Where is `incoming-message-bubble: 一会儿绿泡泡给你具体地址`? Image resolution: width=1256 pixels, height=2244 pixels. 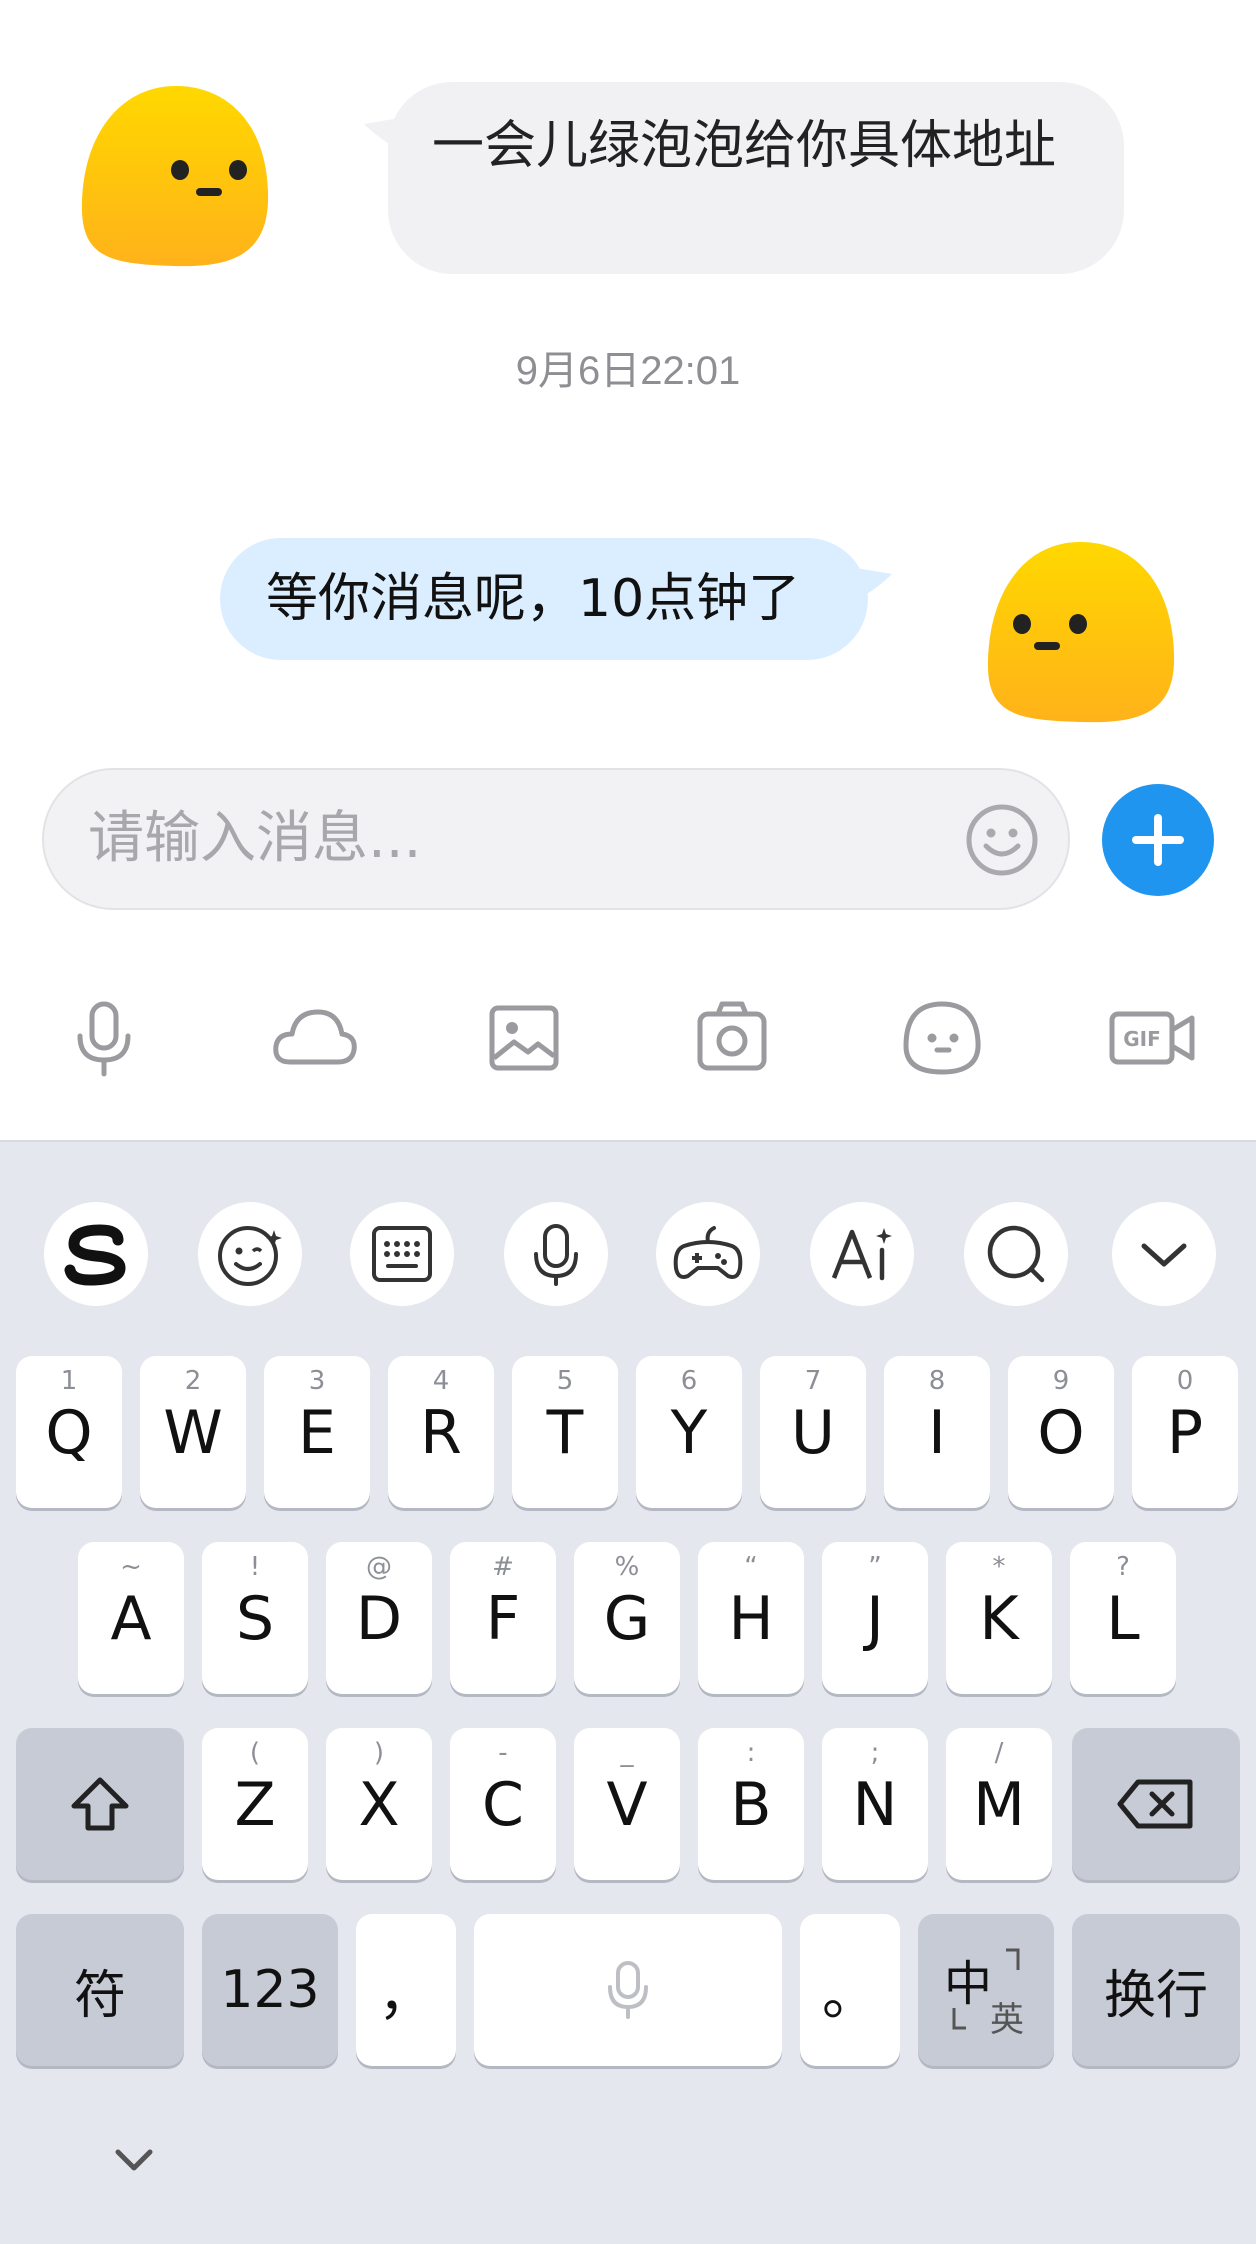 incoming-message-bubble: 一会儿绿泡泡给你具体地址 is located at coordinates (744, 178).